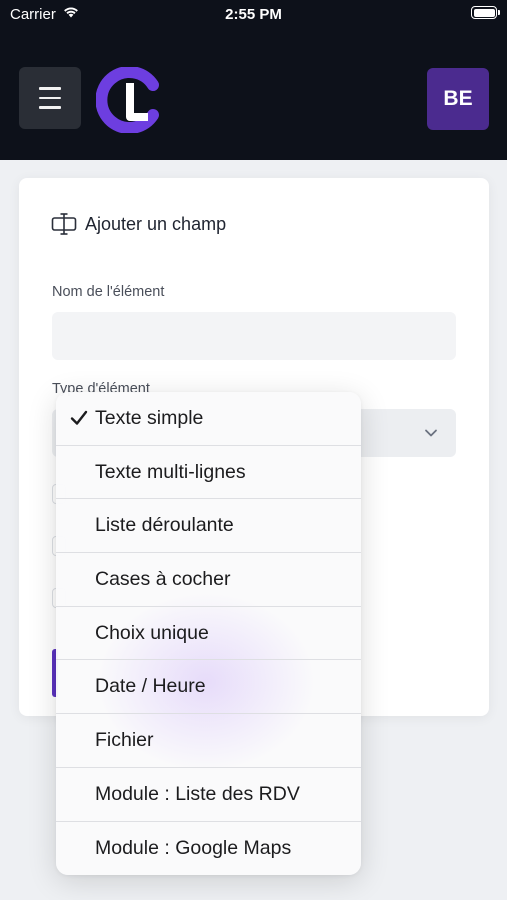  What do you see at coordinates (127, 100) in the screenshot?
I see `app-logo` at bounding box center [127, 100].